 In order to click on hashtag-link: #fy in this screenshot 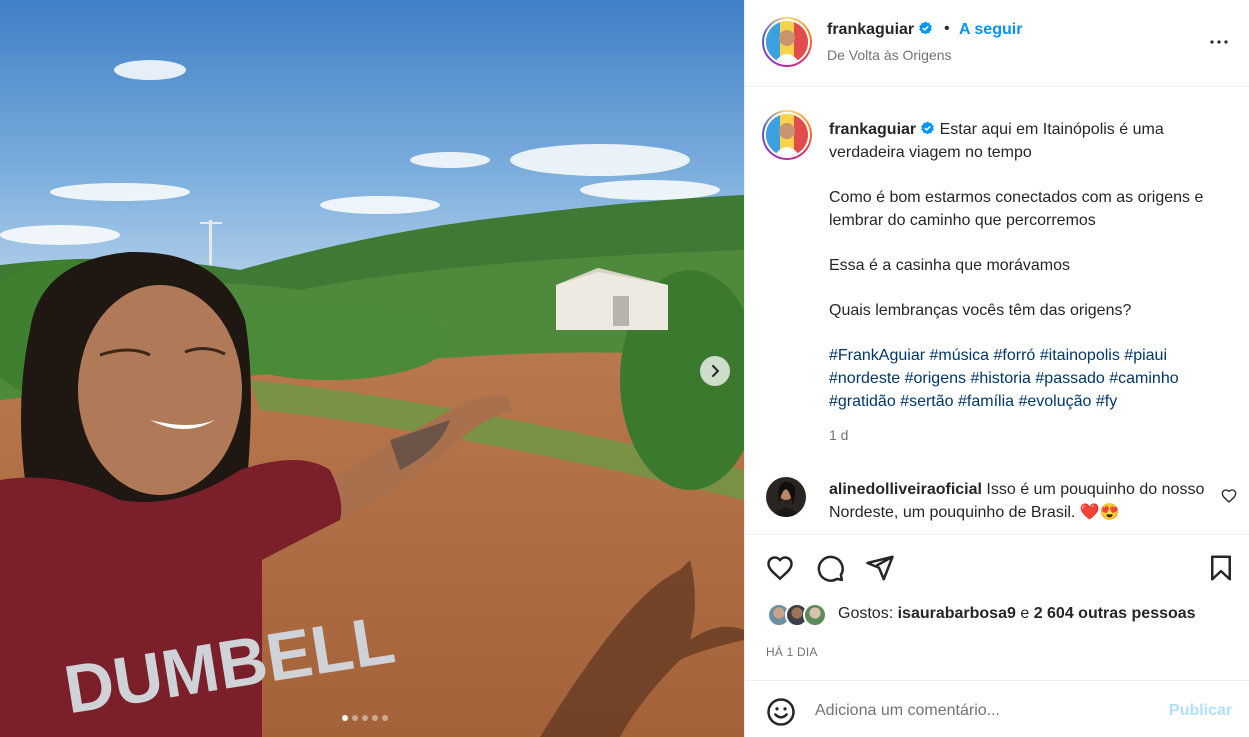, I will do `click(1106, 401)`.